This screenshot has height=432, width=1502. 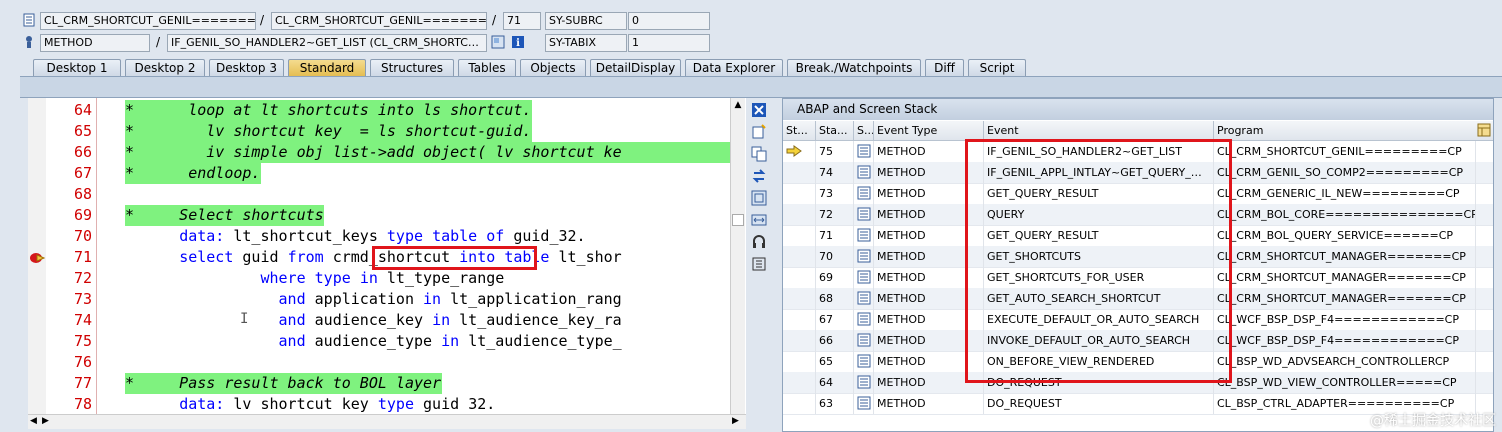 I want to click on column-header: Program, so click(x=1353, y=130).